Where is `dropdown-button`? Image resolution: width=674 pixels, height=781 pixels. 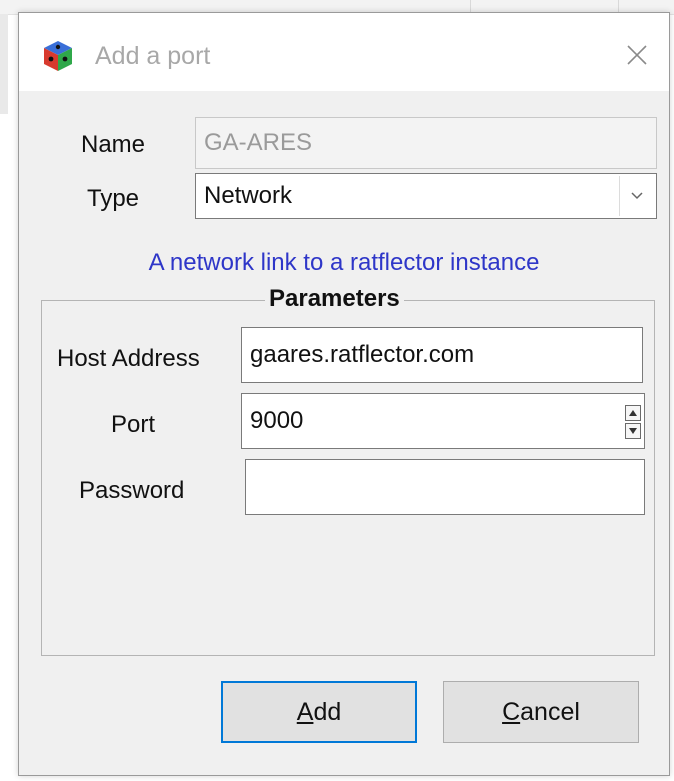 dropdown-button is located at coordinates (636, 196).